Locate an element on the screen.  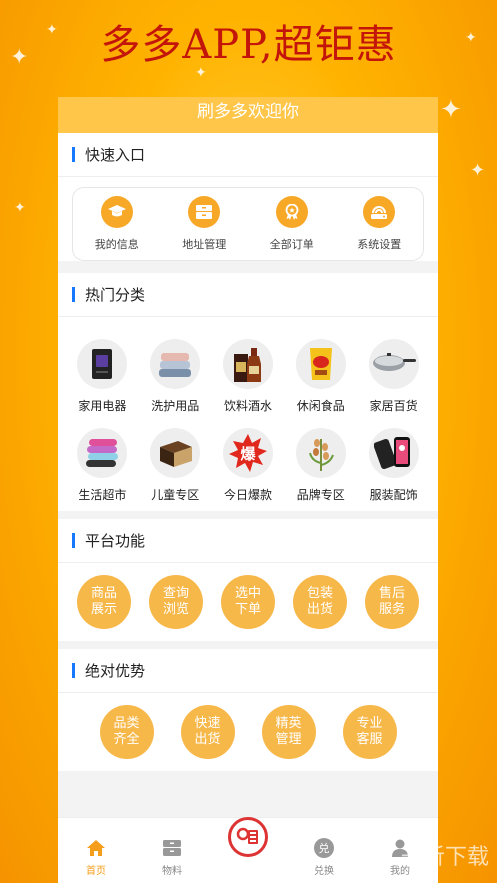
box-image is located at coordinates (175, 453).